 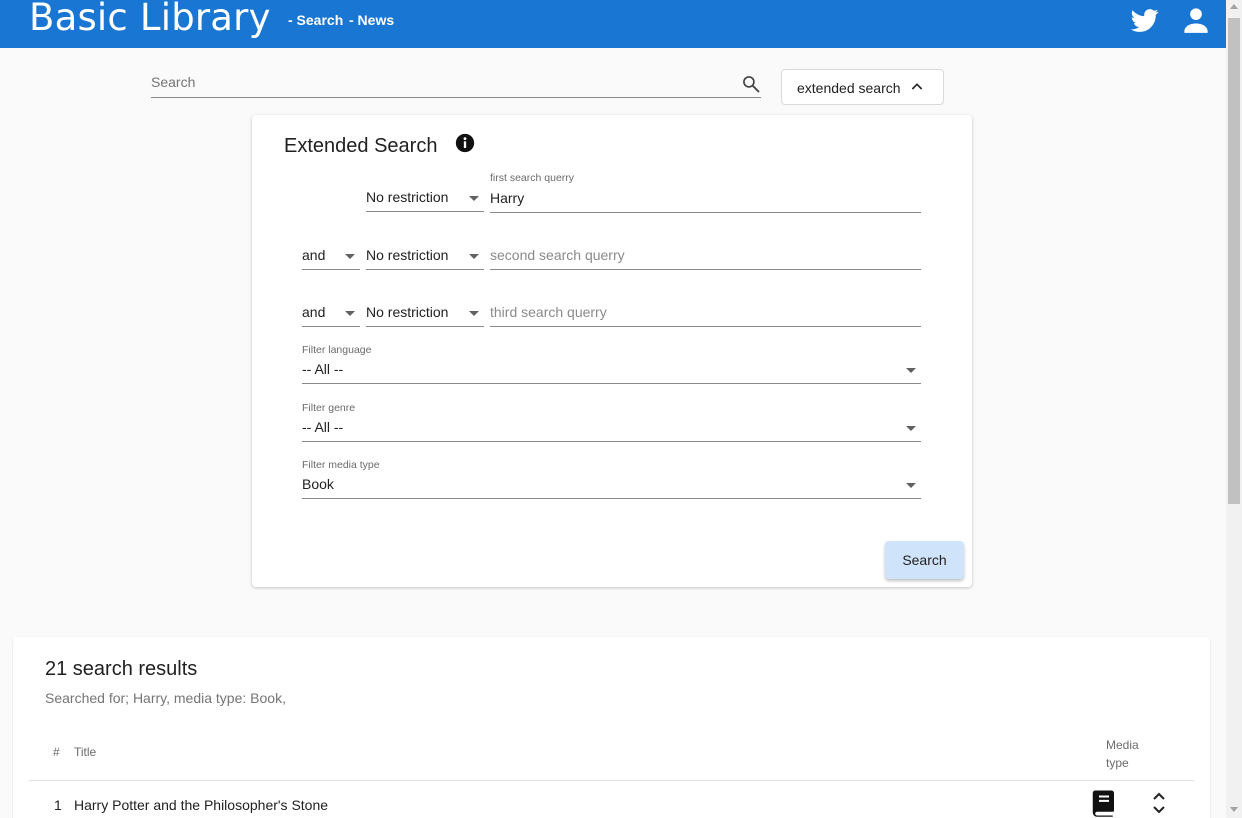 I want to click on restriction-select-3-value: No restriction, so click(x=407, y=312).